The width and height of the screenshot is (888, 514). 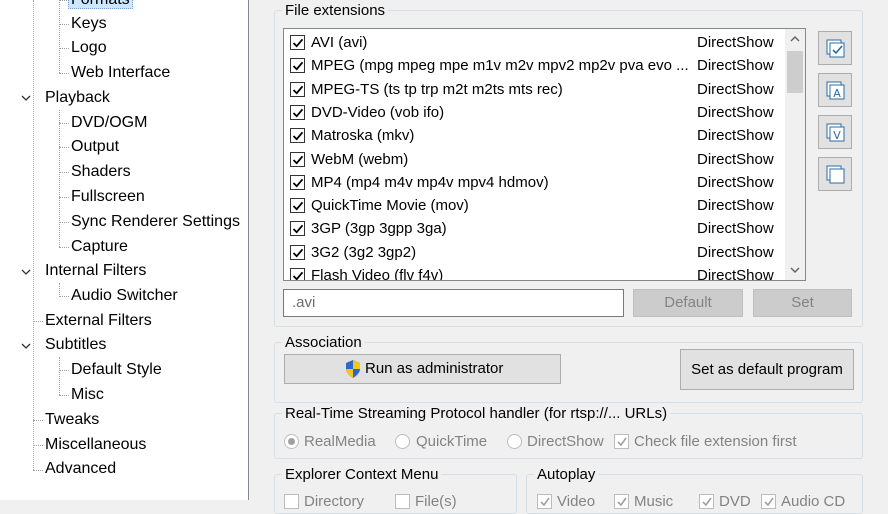 What do you see at coordinates (835, 90) in the screenshot?
I see `audio-formats-button: A` at bounding box center [835, 90].